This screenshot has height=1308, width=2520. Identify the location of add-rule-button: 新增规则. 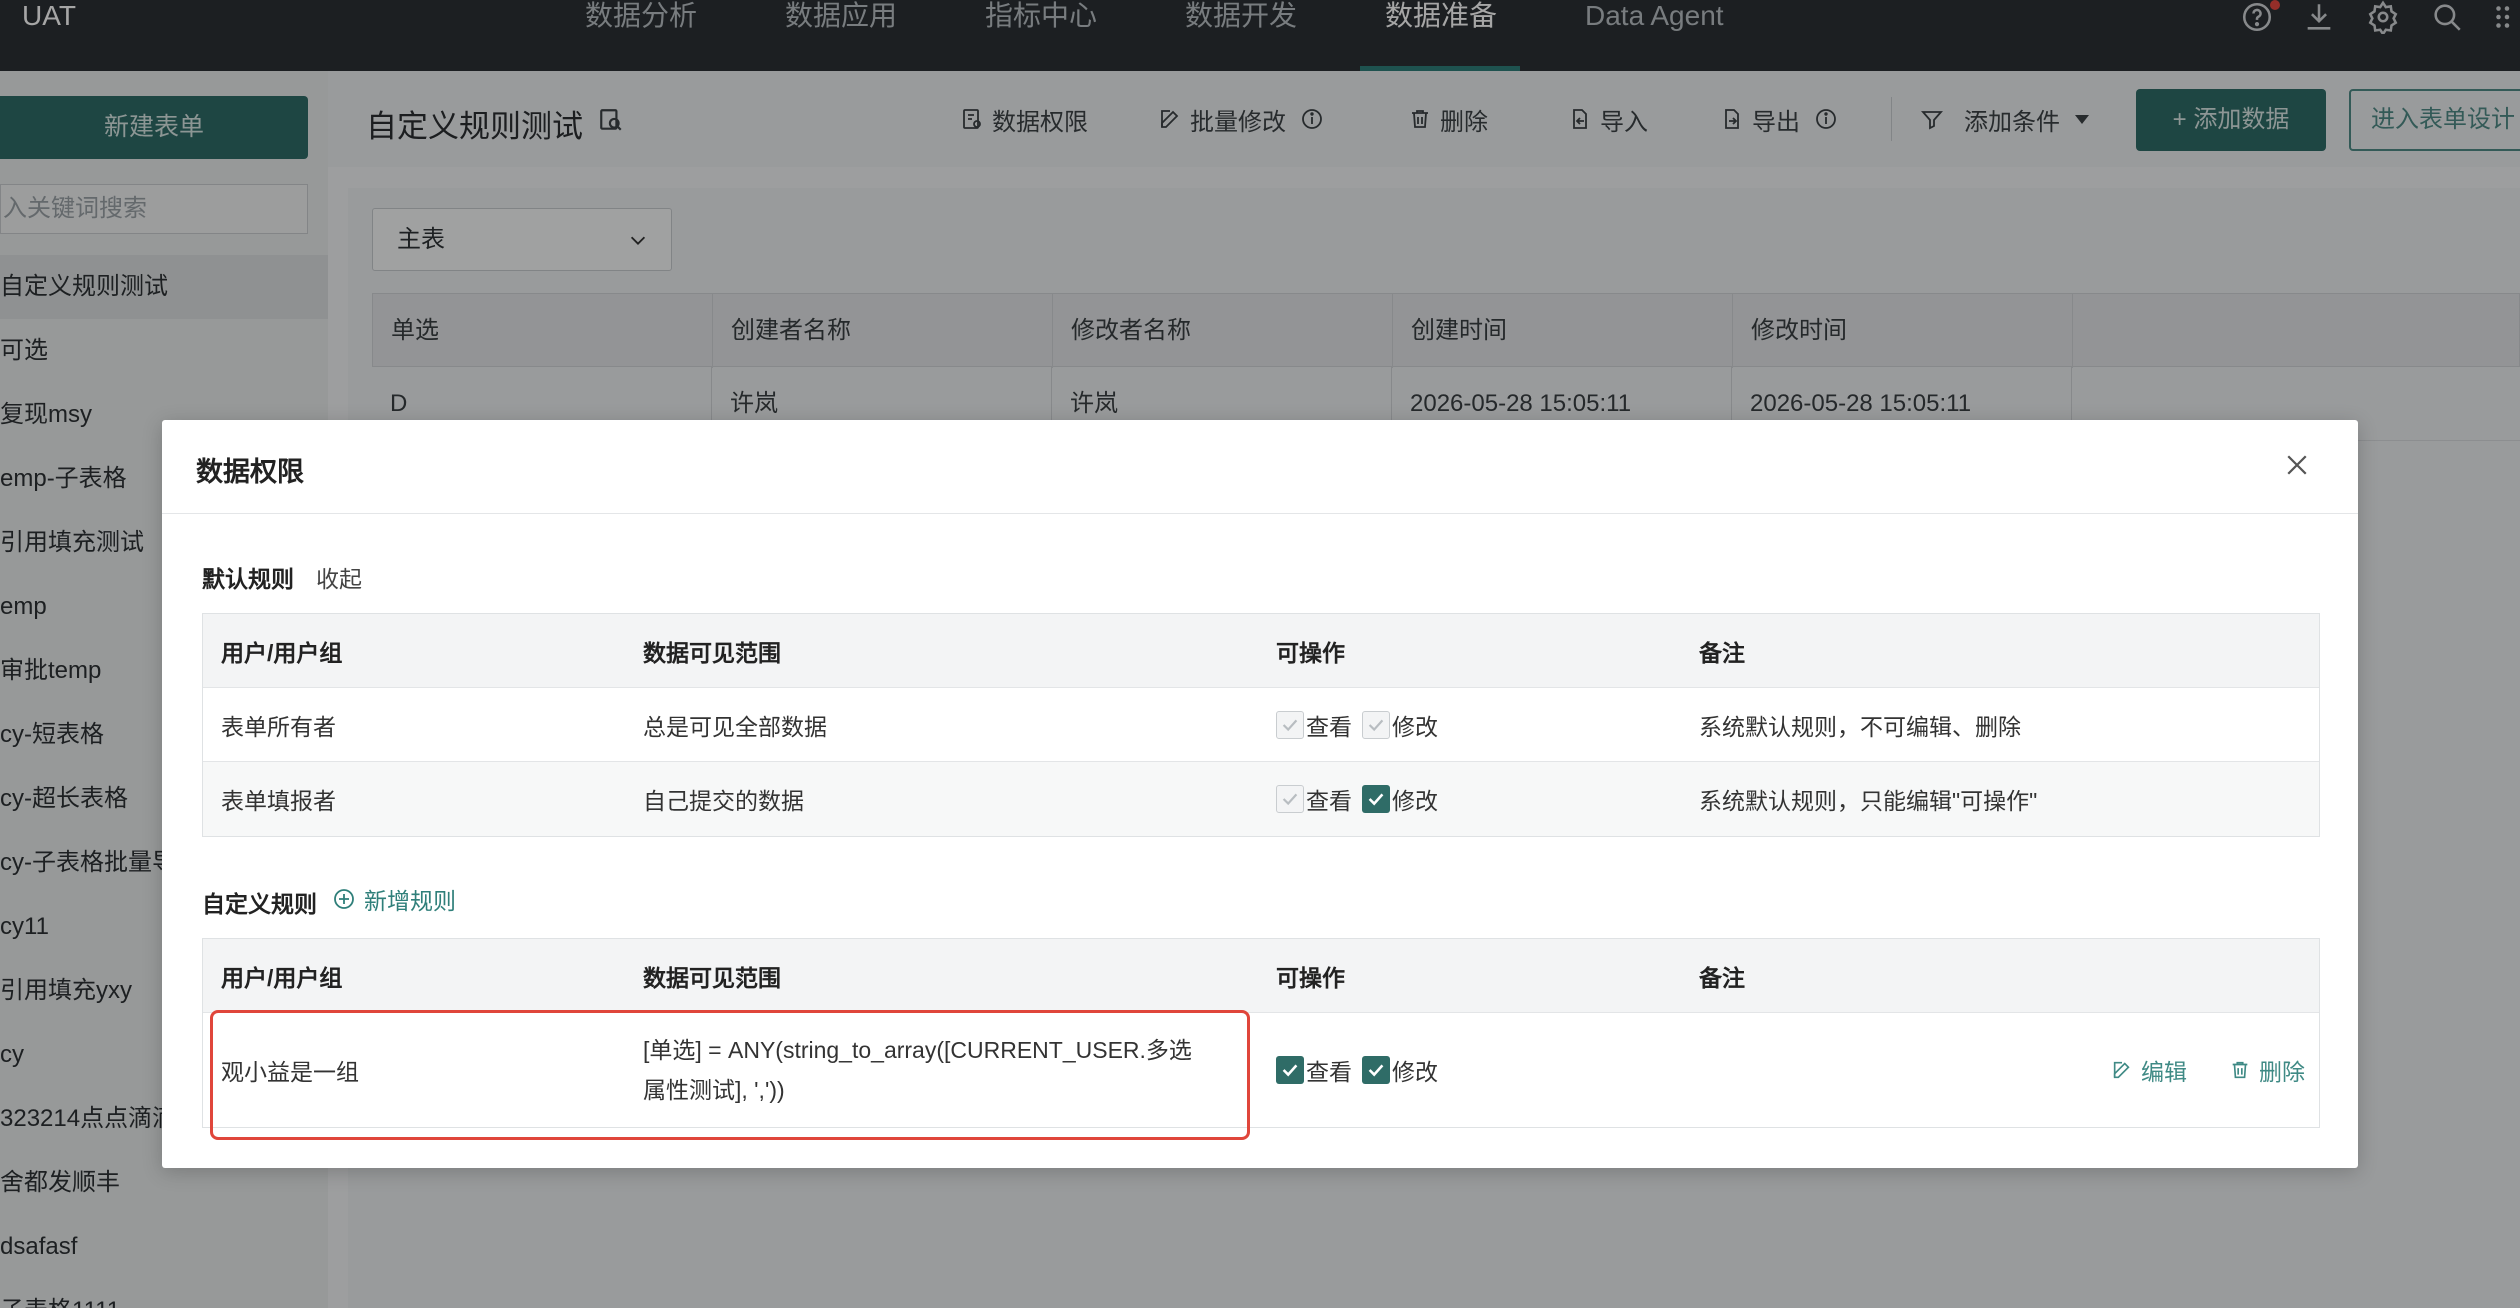
(394, 899).